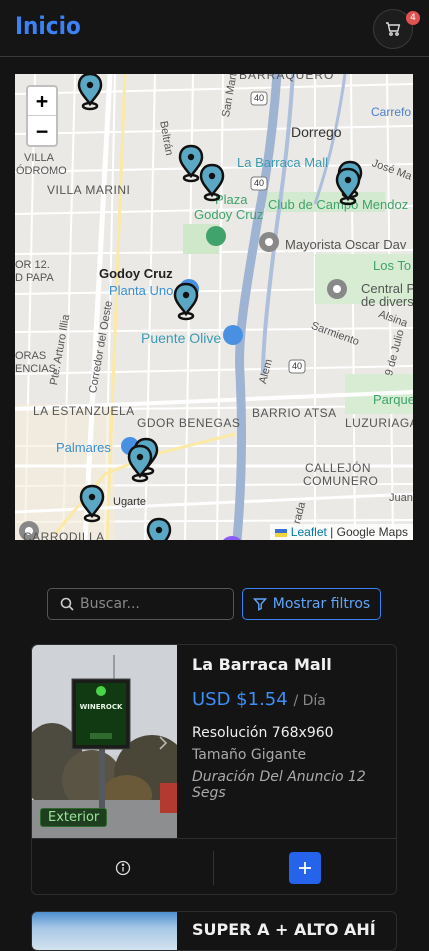 This screenshot has width=429, height=951. I want to click on map-label: Los To, so click(392, 265).